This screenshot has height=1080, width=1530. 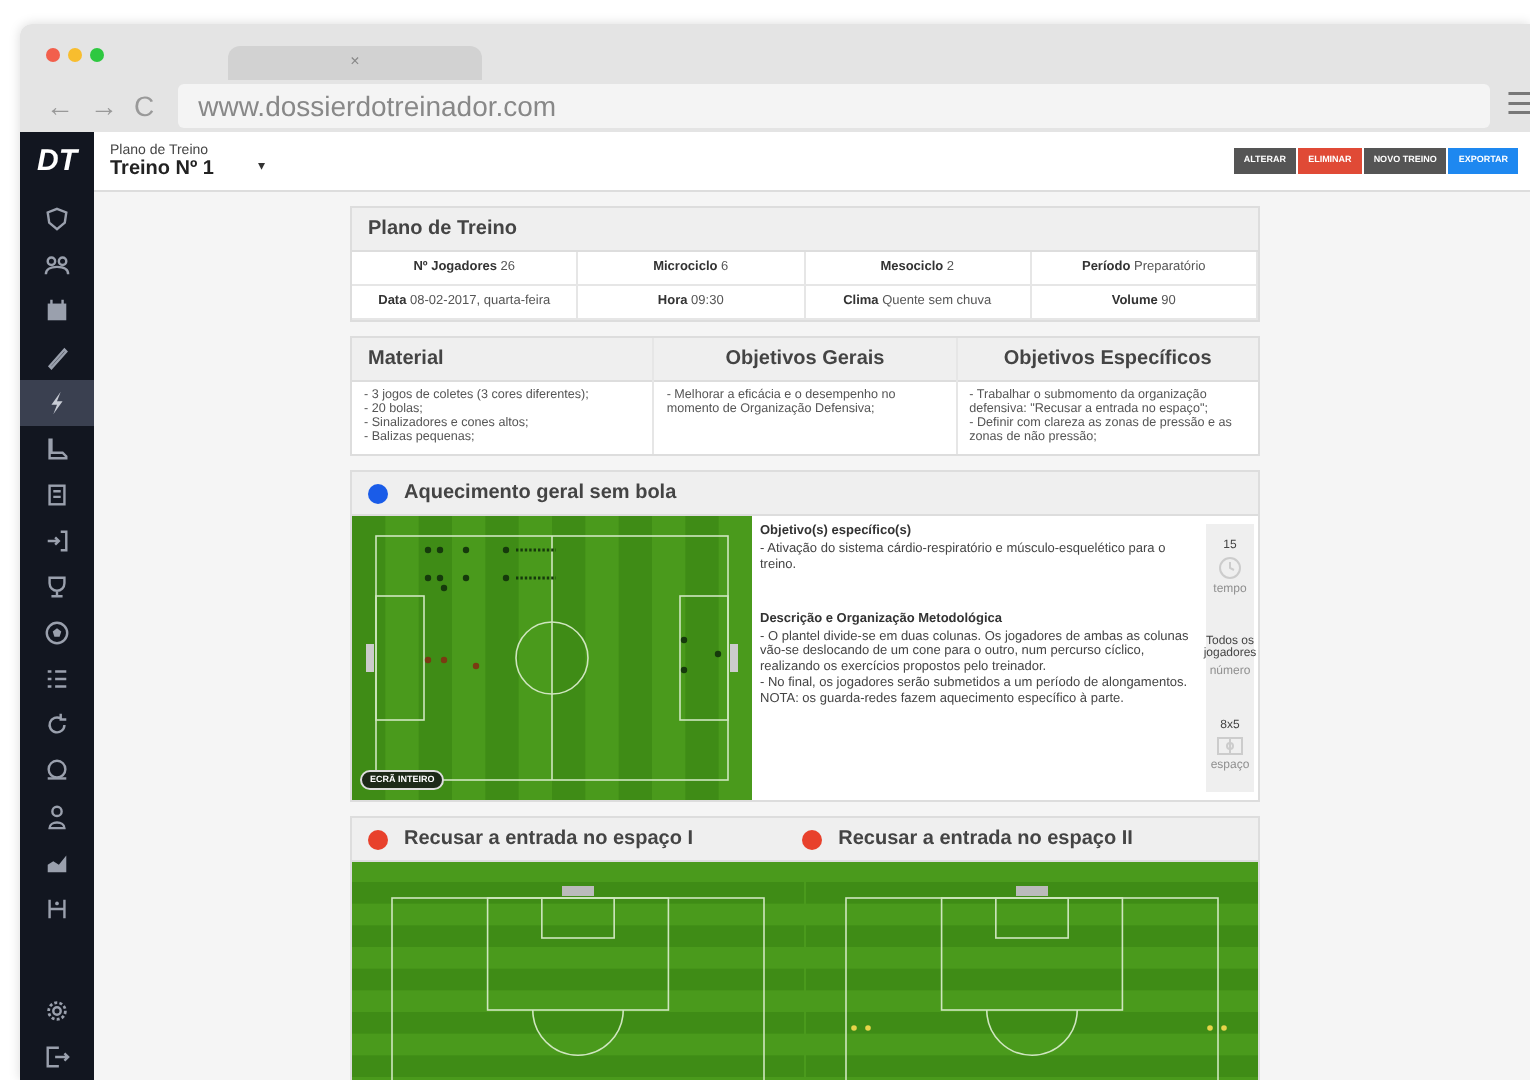 I want to click on menu-button: ☰, so click(x=1518, y=106).